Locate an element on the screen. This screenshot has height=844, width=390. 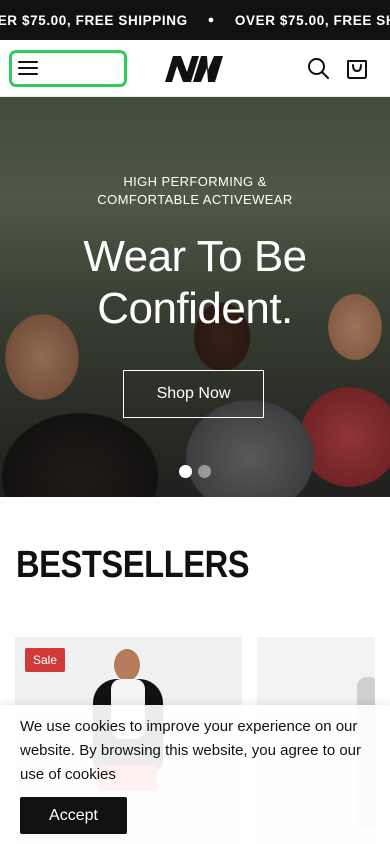
product-image is located at coordinates (127, 665).